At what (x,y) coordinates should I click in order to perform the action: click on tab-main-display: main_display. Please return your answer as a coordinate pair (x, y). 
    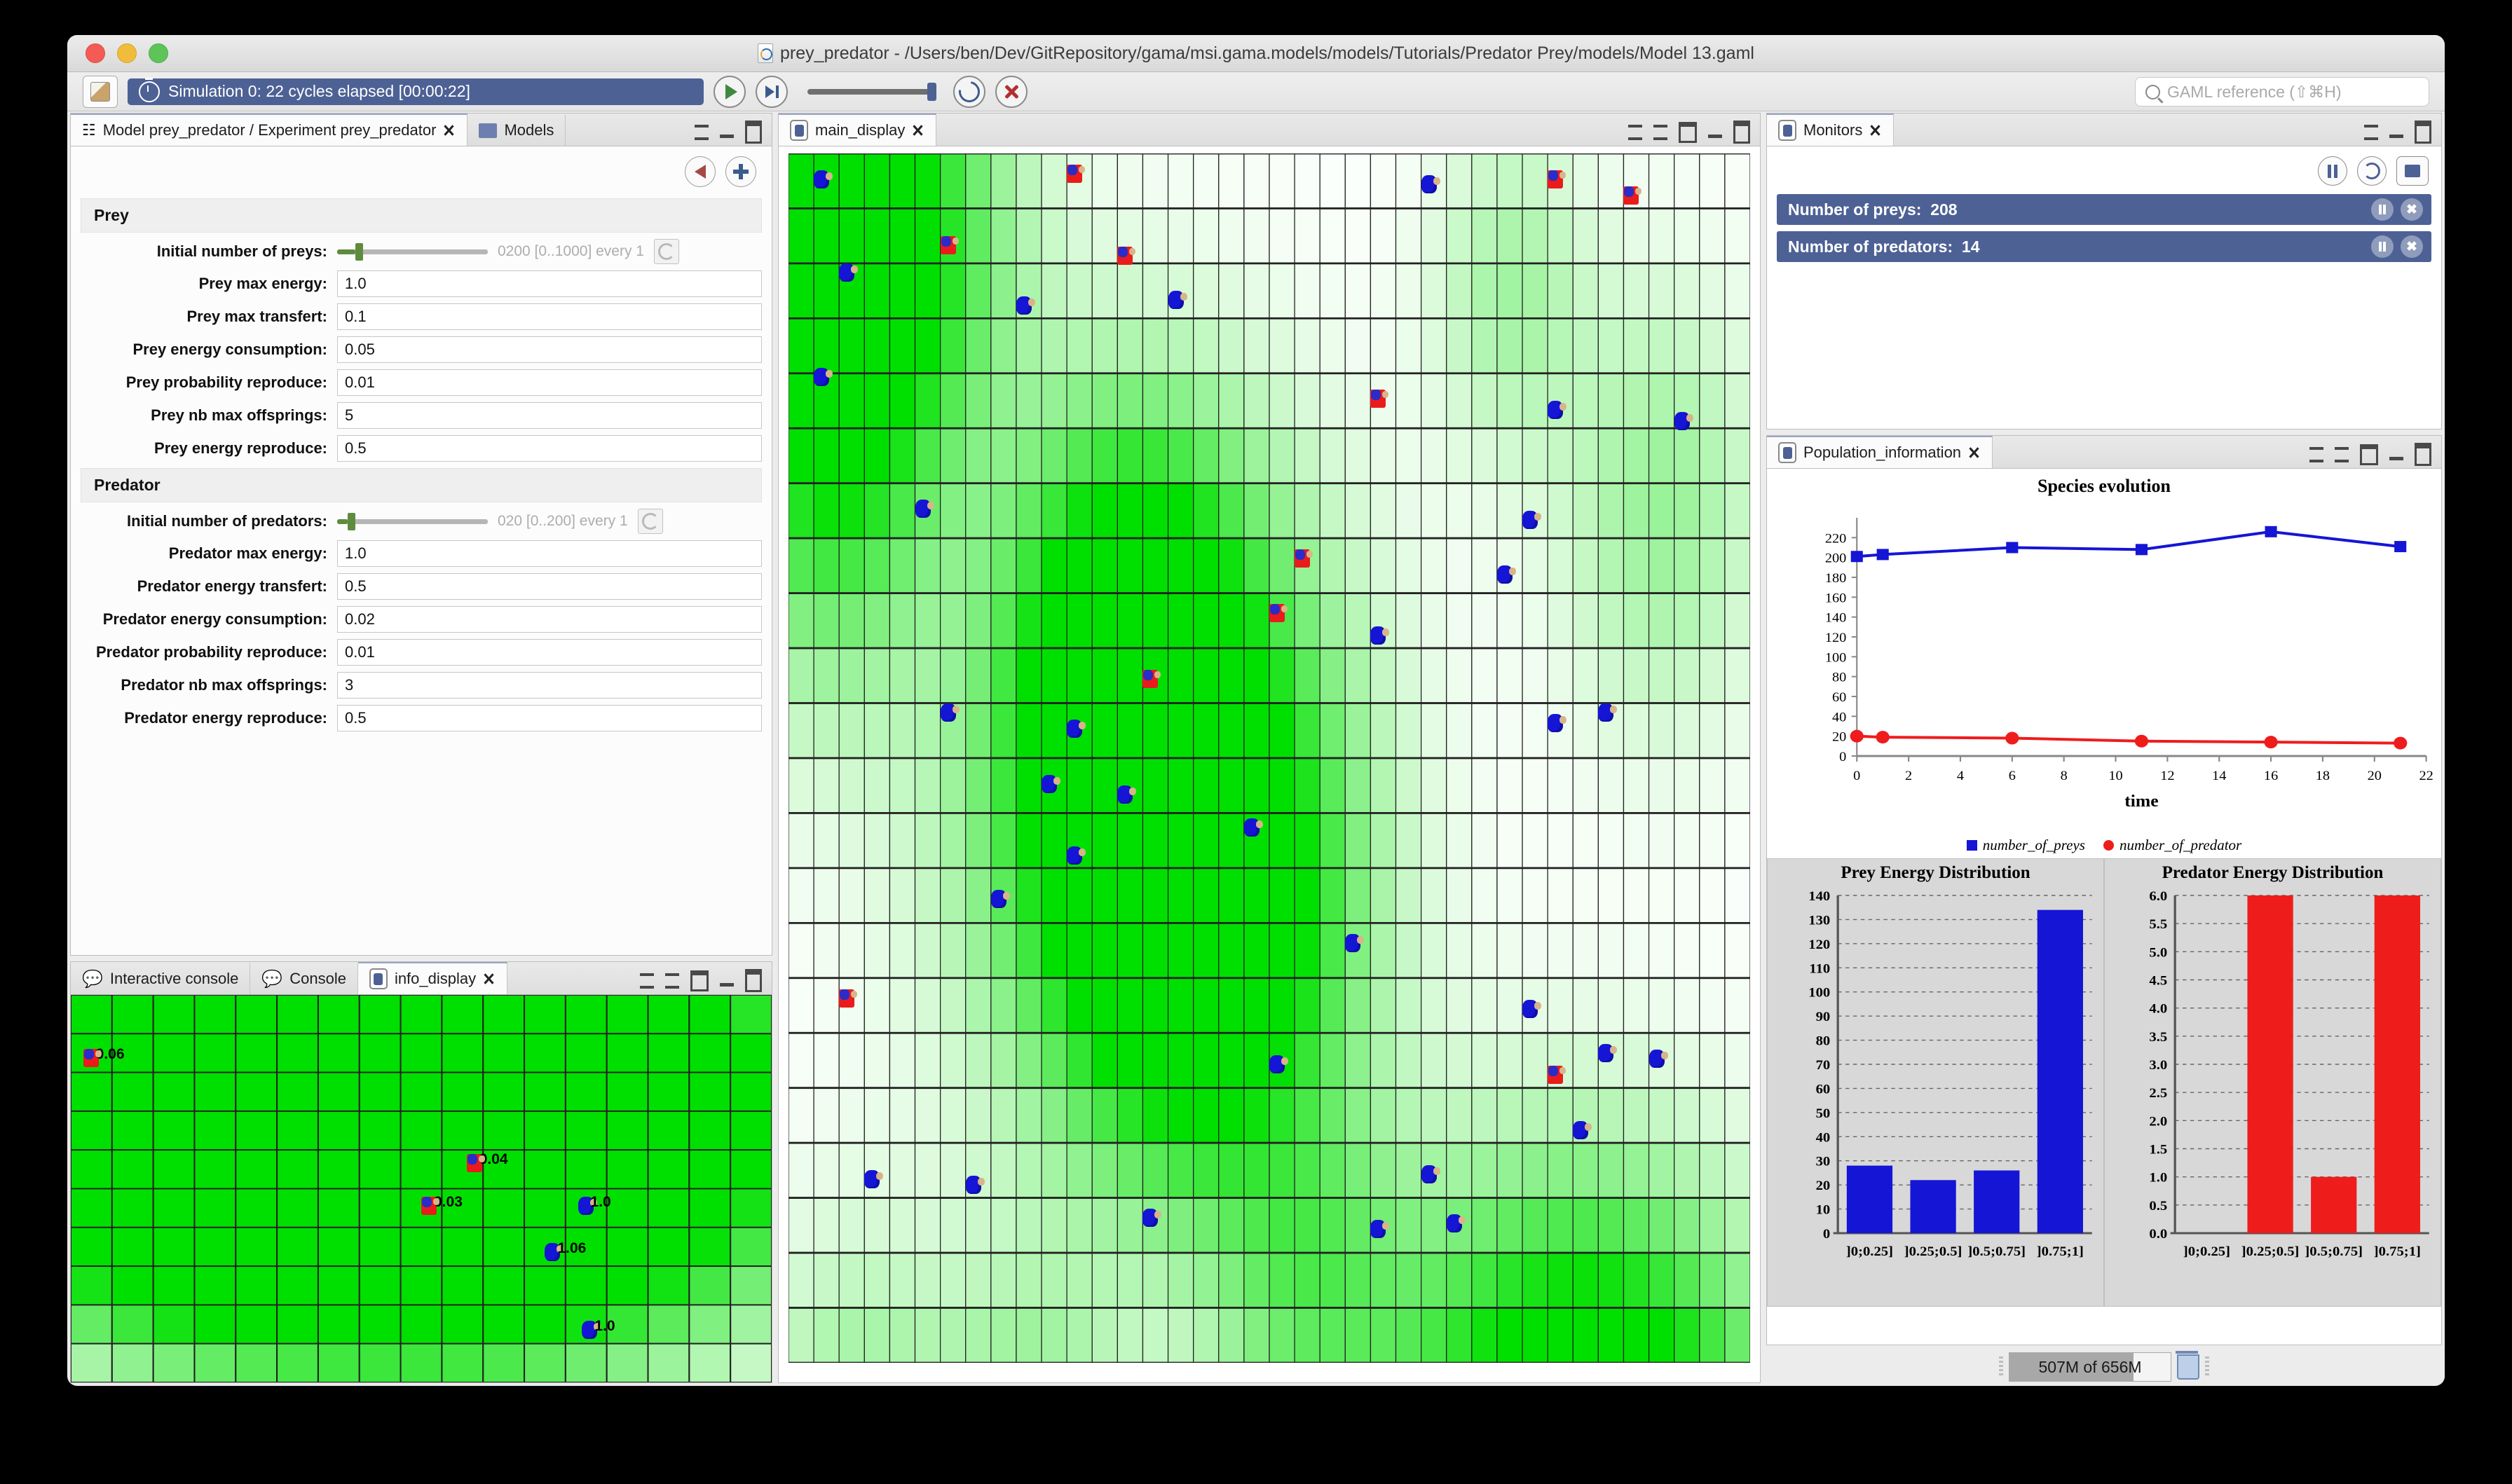
    Looking at the image, I should click on (858, 130).